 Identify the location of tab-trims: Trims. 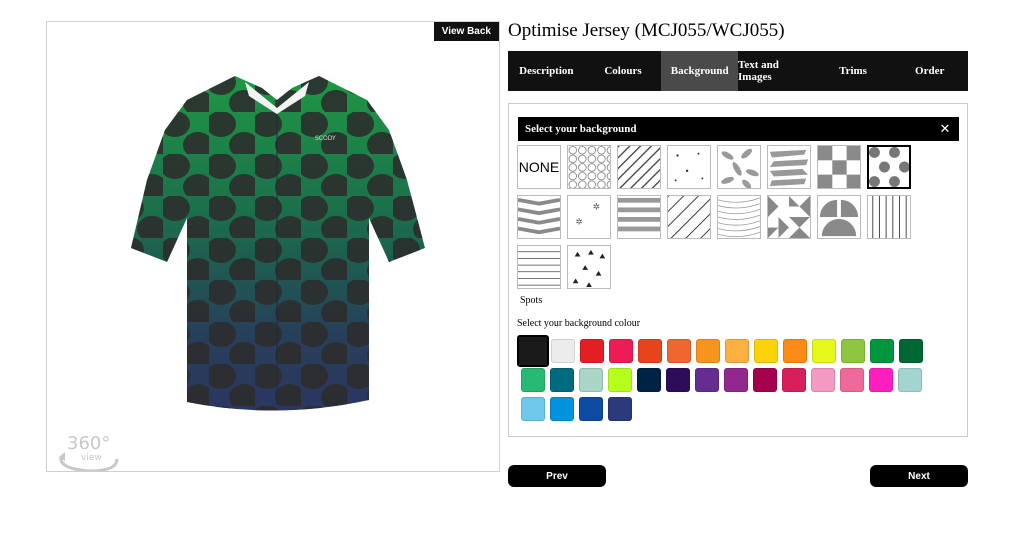
(853, 71).